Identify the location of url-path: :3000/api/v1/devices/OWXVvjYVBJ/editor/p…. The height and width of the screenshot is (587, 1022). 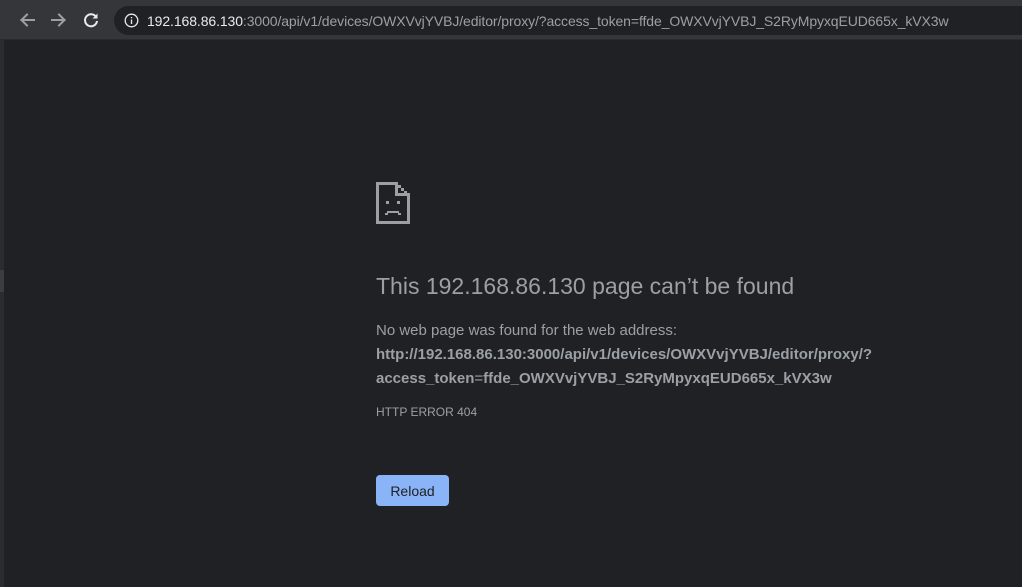
(595, 21).